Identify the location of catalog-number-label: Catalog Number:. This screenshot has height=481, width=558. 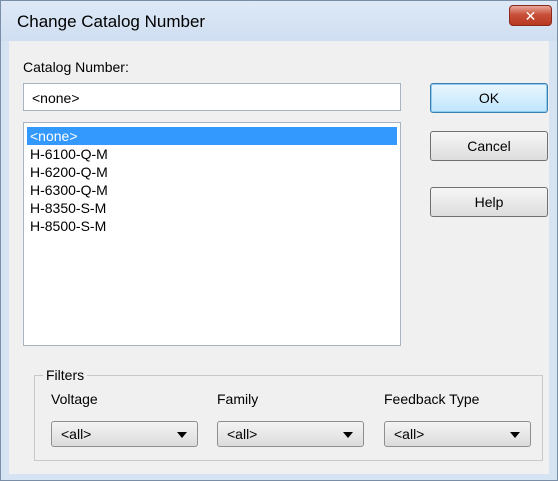
(76, 67).